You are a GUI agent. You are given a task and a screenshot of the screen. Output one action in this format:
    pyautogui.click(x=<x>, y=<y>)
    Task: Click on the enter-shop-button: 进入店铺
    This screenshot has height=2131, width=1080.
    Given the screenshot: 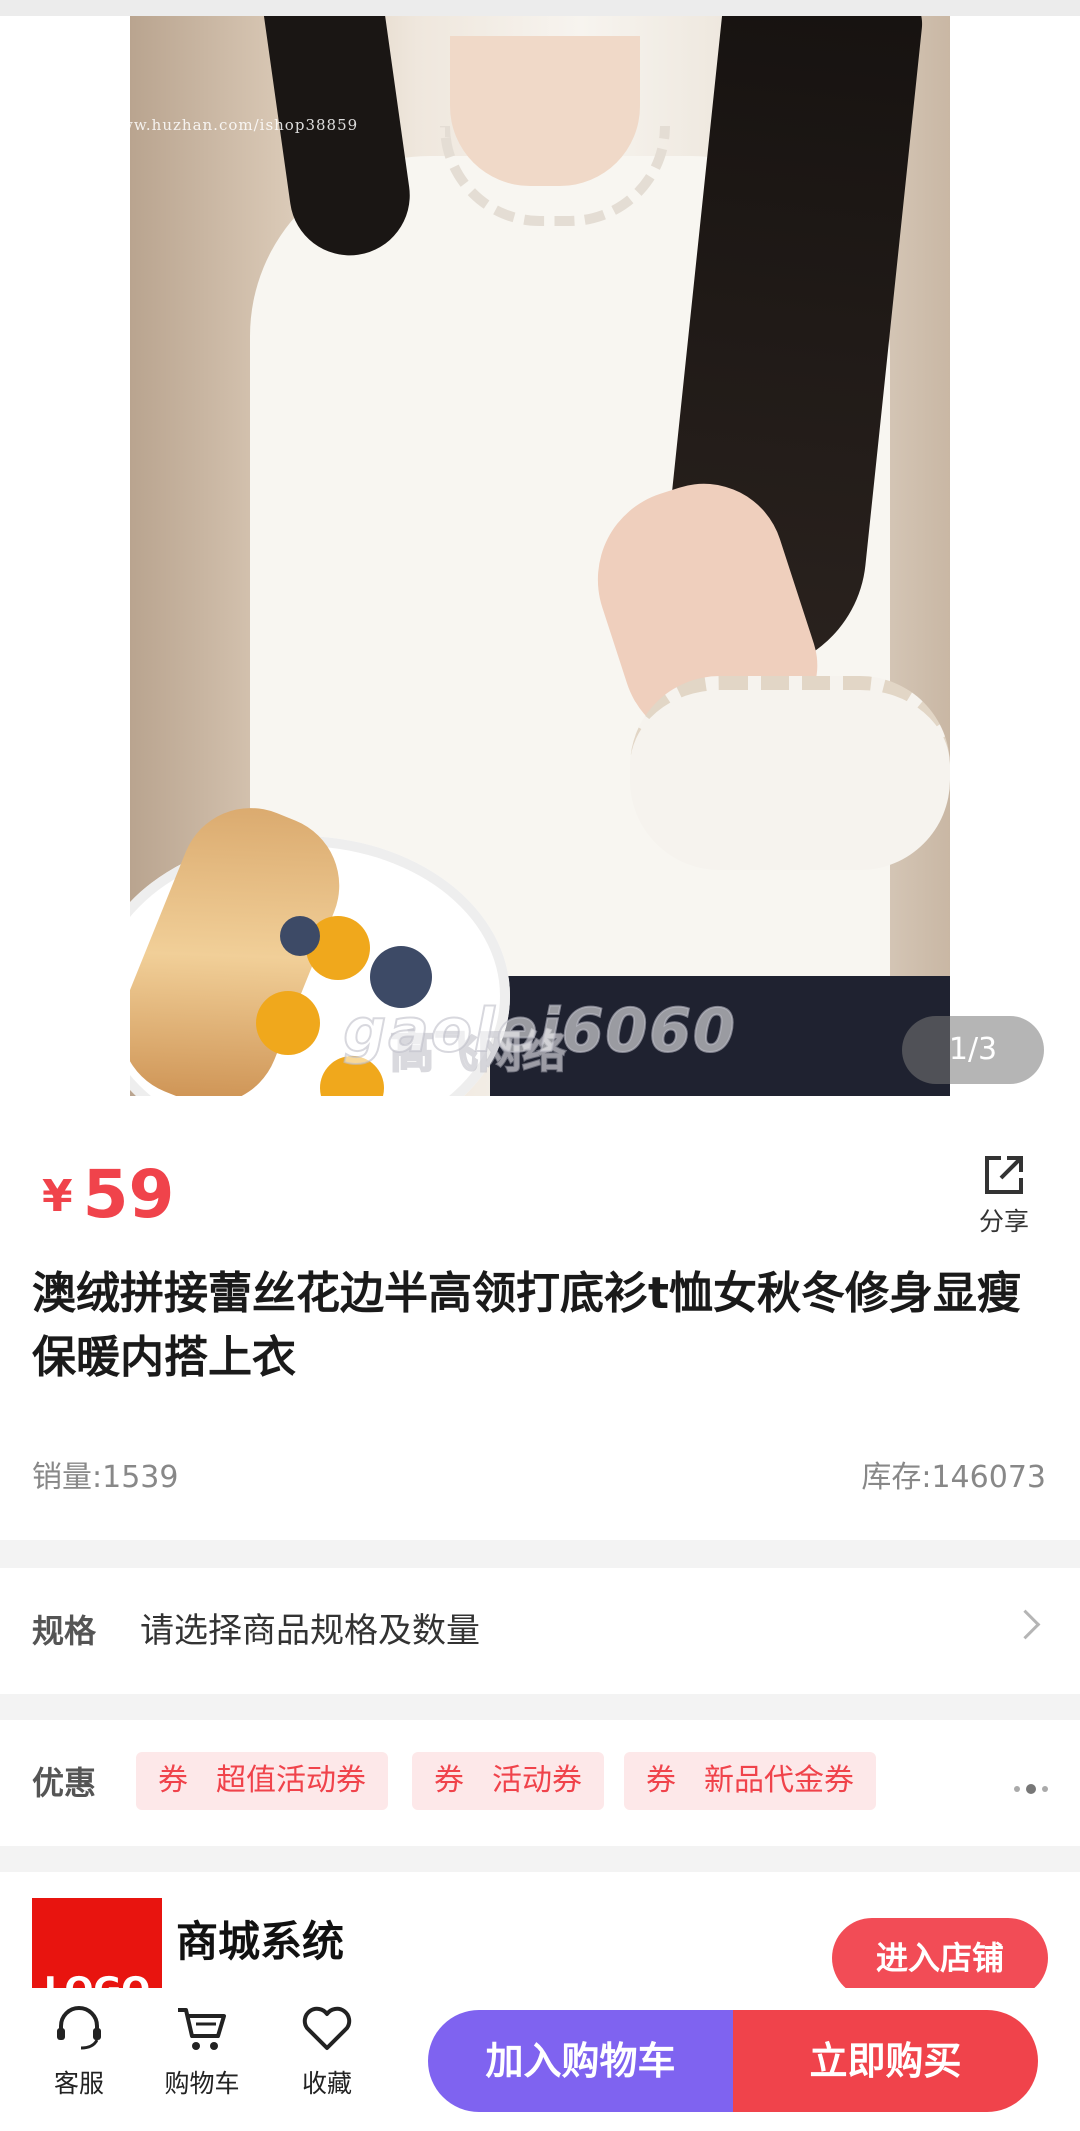 What is the action you would take?
    pyautogui.click(x=940, y=1958)
    